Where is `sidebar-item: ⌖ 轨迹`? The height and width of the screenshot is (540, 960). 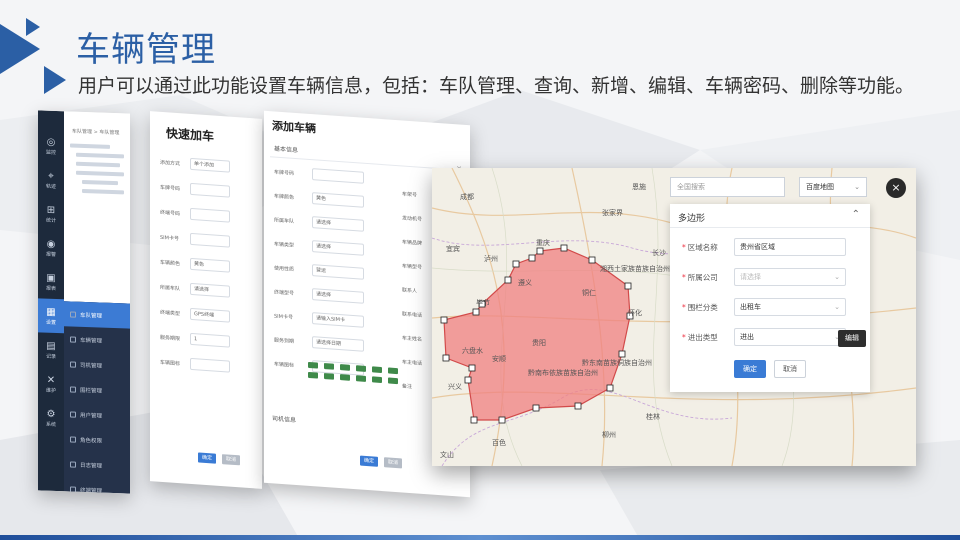
sidebar-item: ⌖ 轨迹 is located at coordinates (51, 179).